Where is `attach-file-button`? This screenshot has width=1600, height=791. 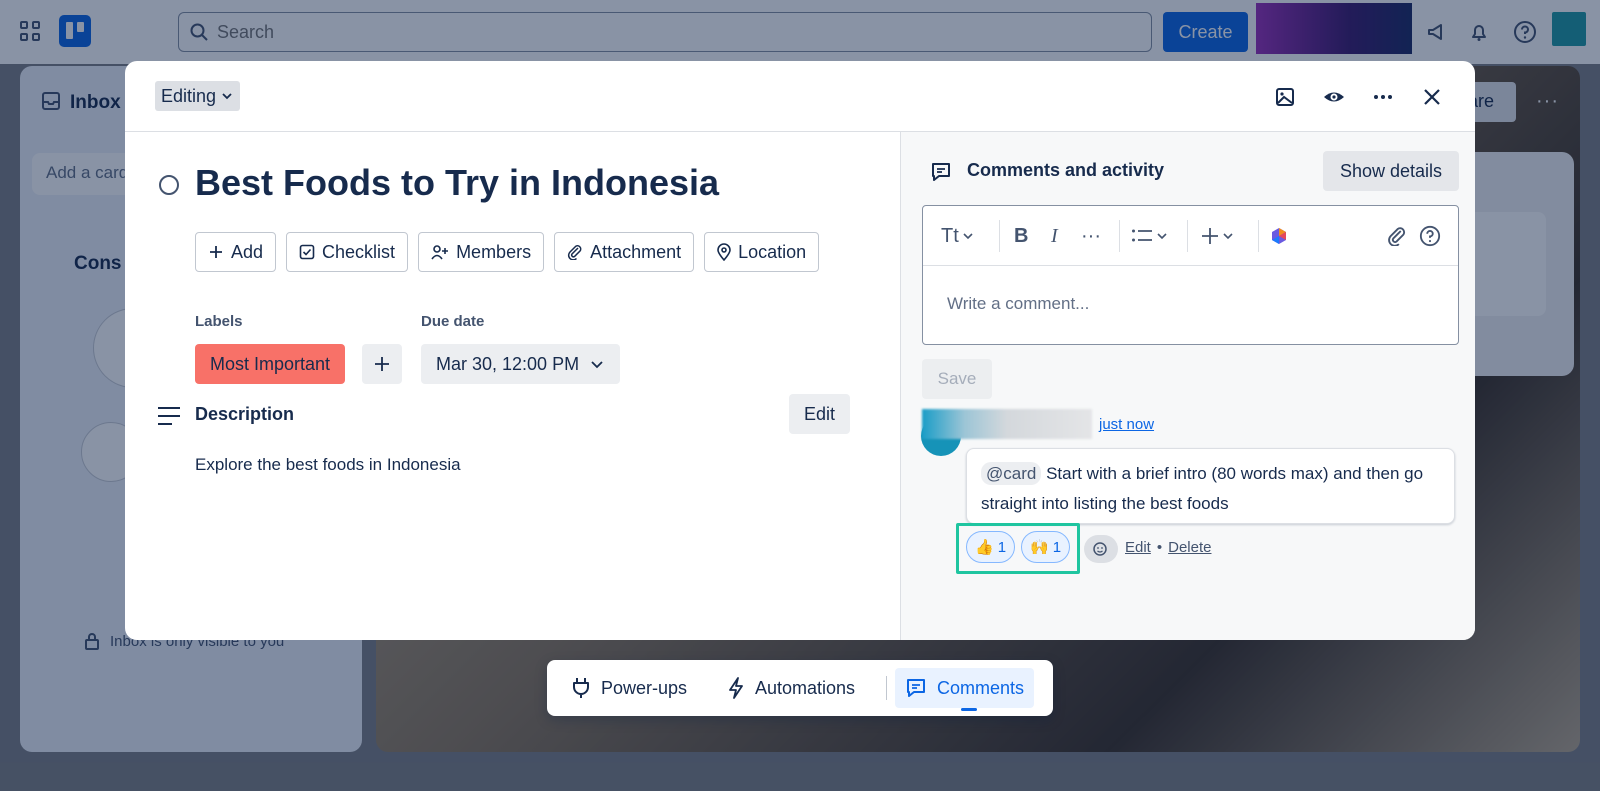 attach-file-button is located at coordinates (1397, 236).